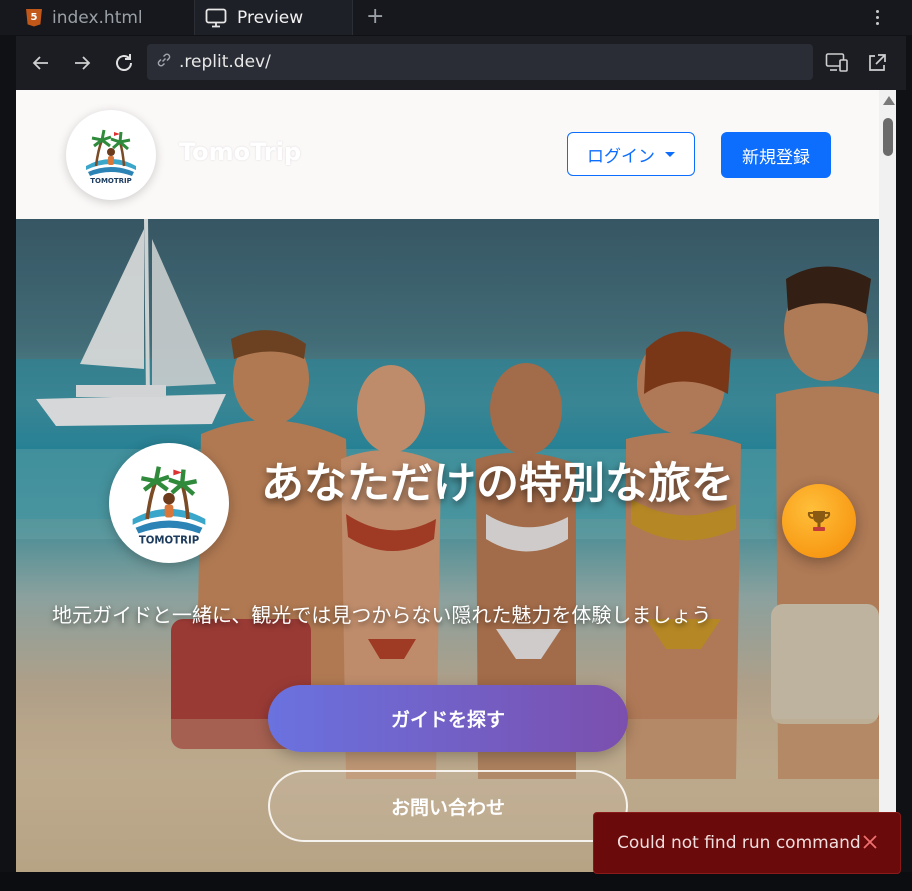  What do you see at coordinates (819, 521) in the screenshot?
I see `trophy-icon` at bounding box center [819, 521].